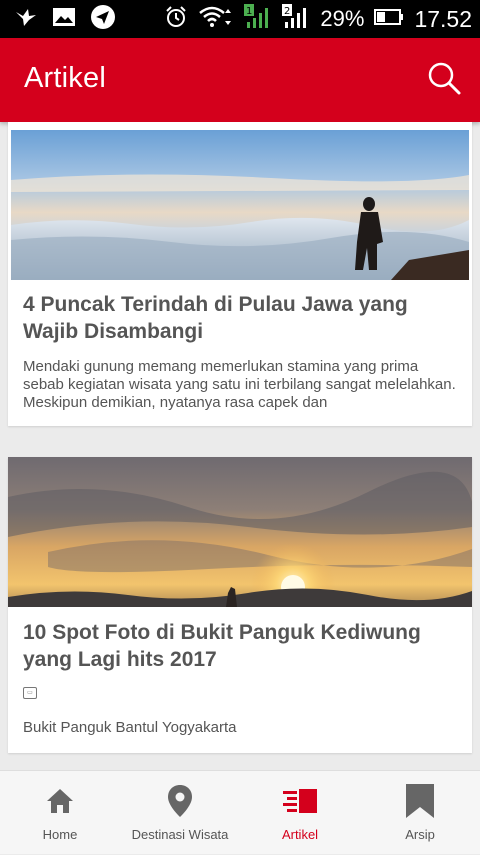  I want to click on bookmark-icon, so click(420, 801).